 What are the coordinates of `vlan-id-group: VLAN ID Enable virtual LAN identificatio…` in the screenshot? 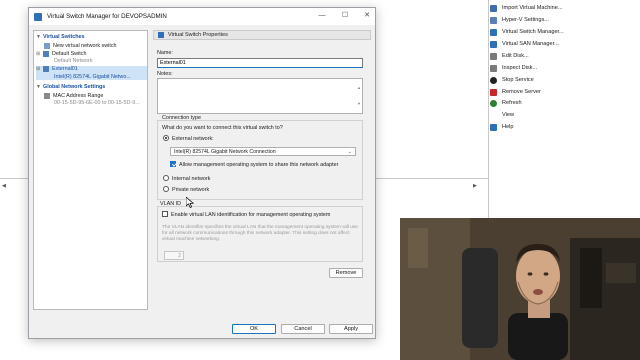 It's located at (260, 231).